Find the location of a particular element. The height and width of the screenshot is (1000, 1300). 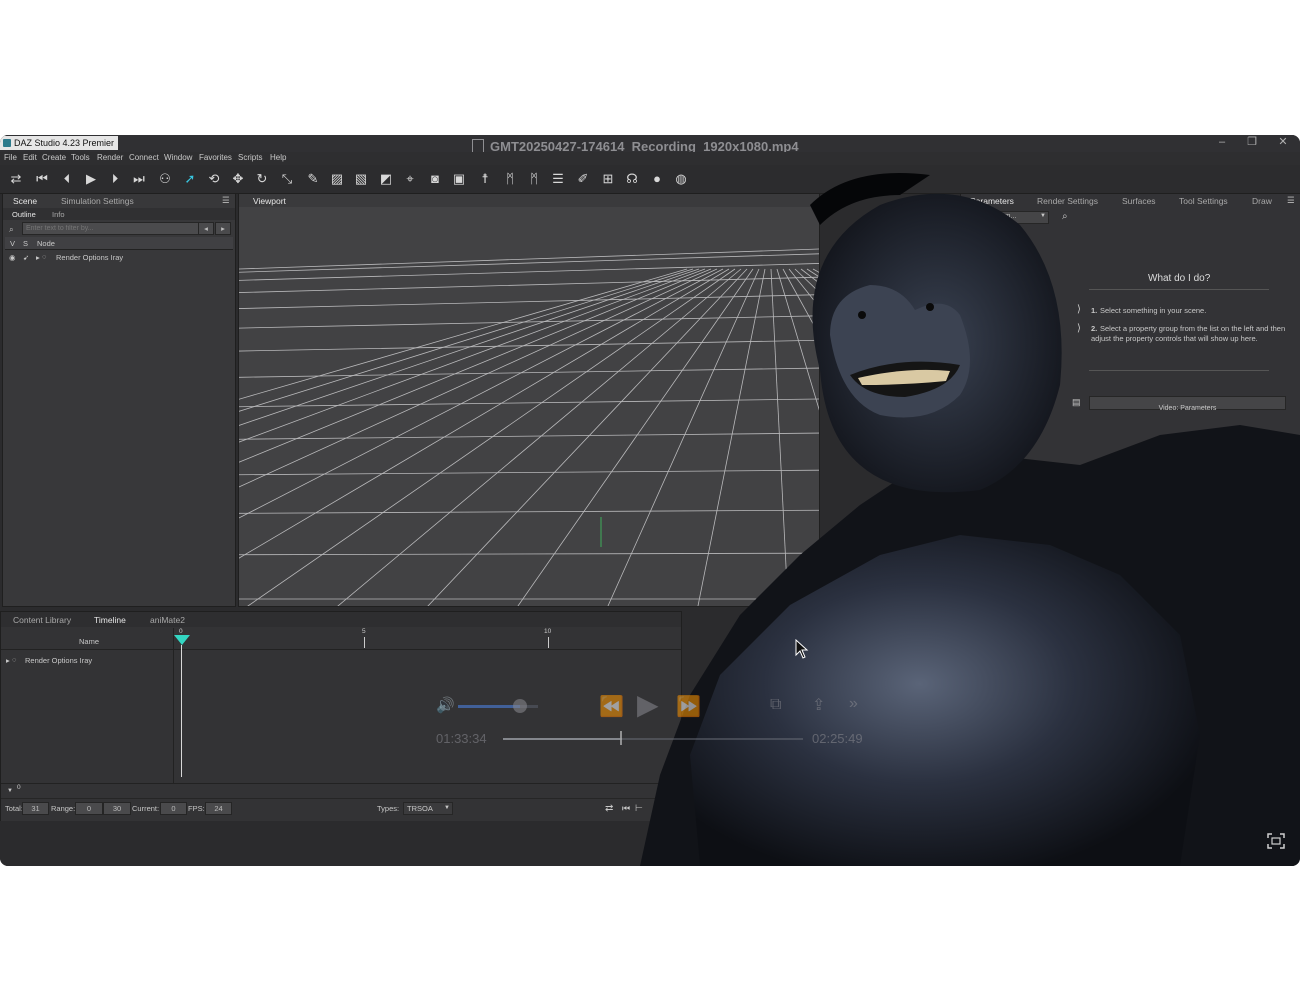

cycle-icon: ⇄ is located at coordinates (16, 179).